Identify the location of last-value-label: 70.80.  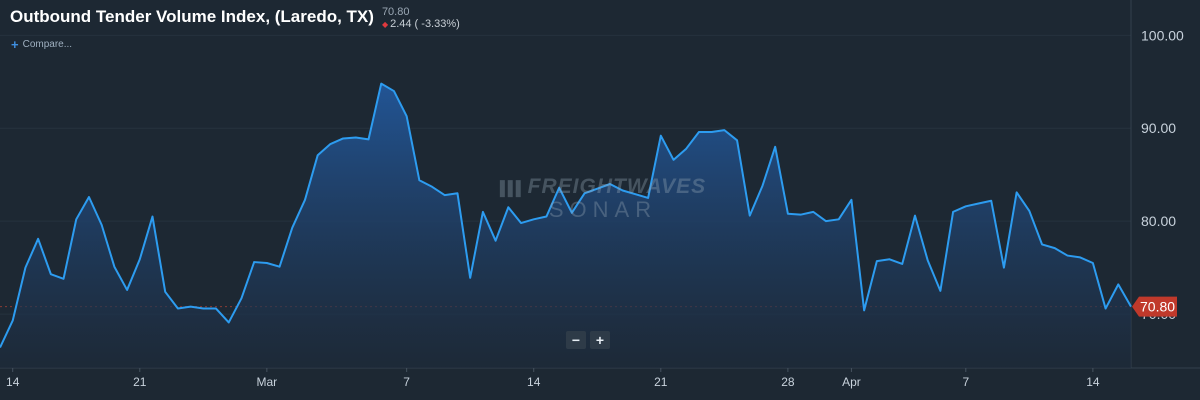
(1157, 307).